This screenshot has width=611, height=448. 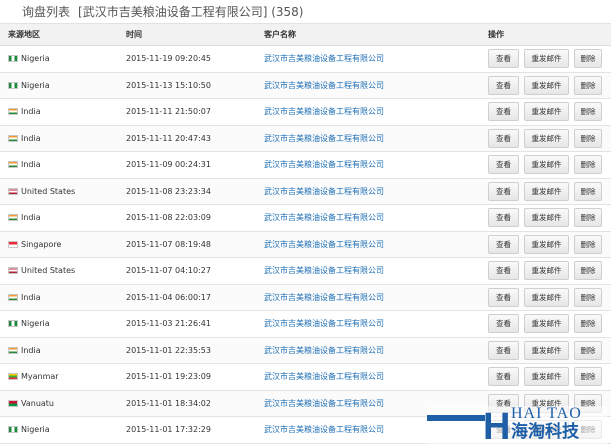 What do you see at coordinates (168, 112) in the screenshot?
I see `time-cell: 2015-11-11 21:50:07` at bounding box center [168, 112].